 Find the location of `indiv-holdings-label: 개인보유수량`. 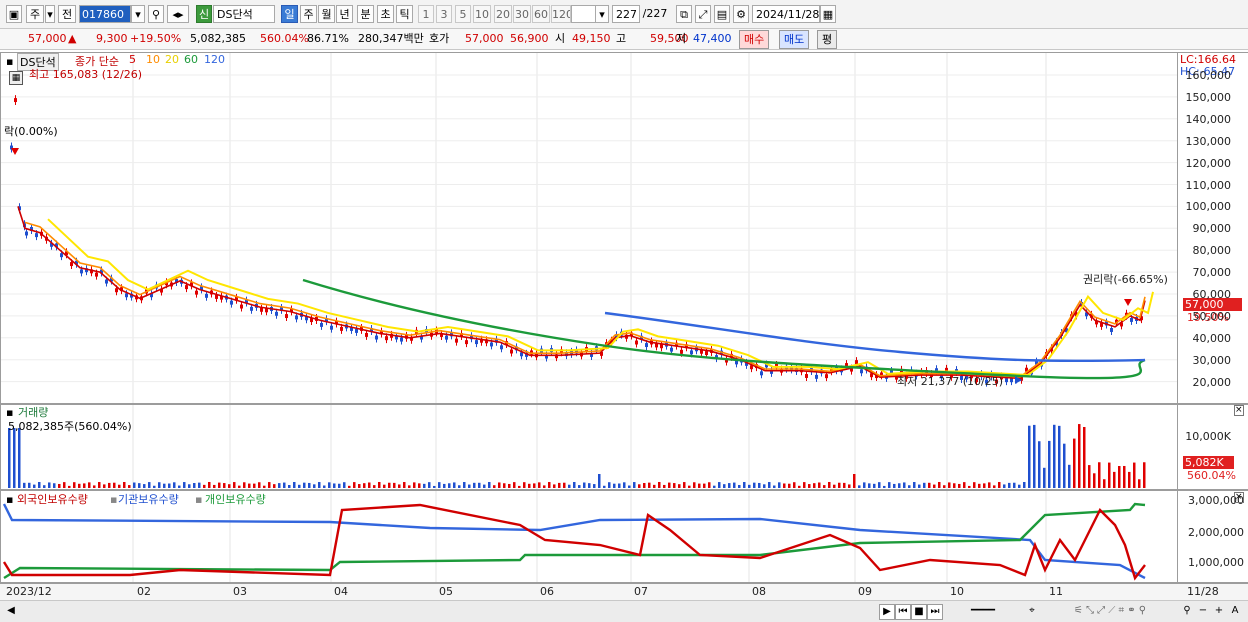

indiv-holdings-label: 개인보유수량 is located at coordinates (235, 499).